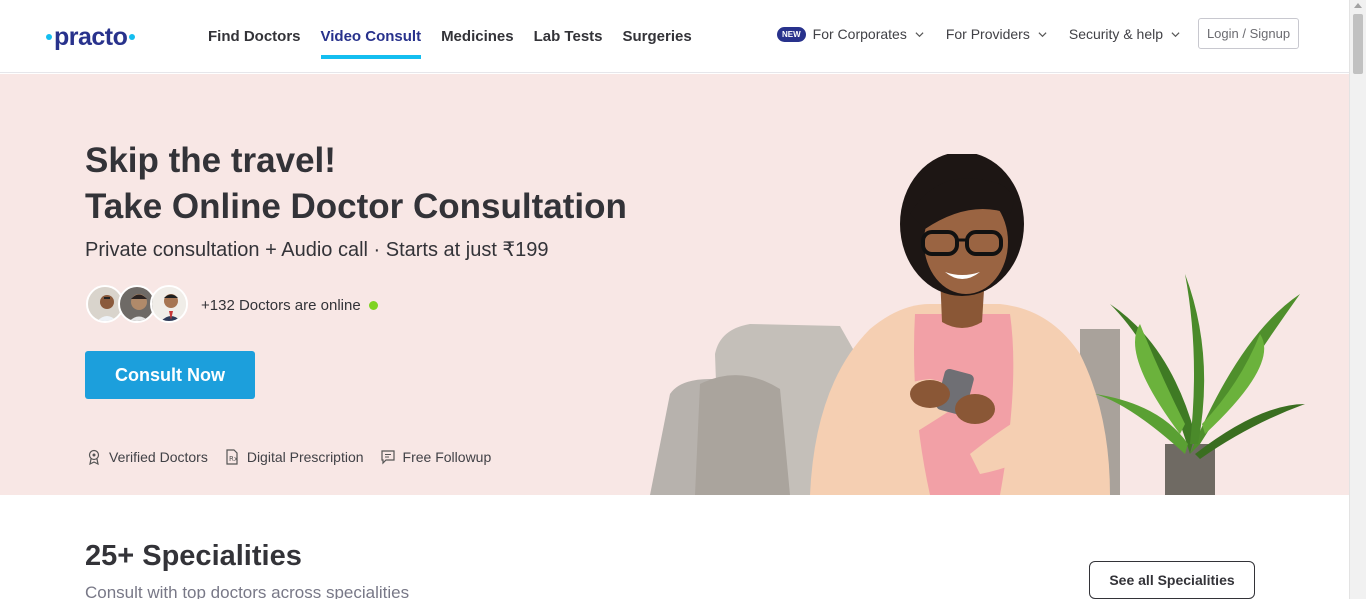  What do you see at coordinates (210, 160) in the screenshot?
I see `hero-title-line1: Skip the travel!` at bounding box center [210, 160].